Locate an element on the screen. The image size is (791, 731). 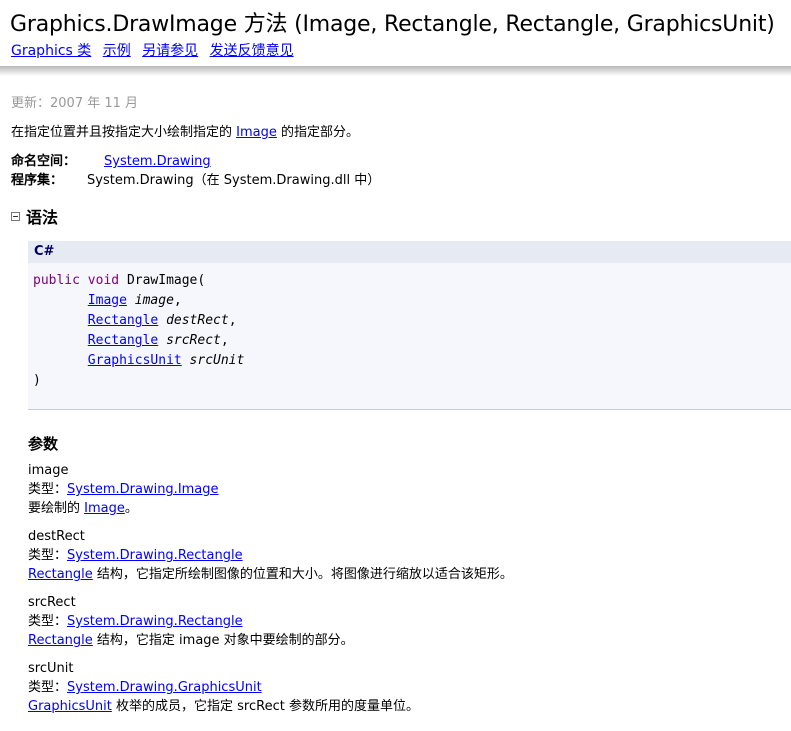
title-kind: 方法 is located at coordinates (265, 24).